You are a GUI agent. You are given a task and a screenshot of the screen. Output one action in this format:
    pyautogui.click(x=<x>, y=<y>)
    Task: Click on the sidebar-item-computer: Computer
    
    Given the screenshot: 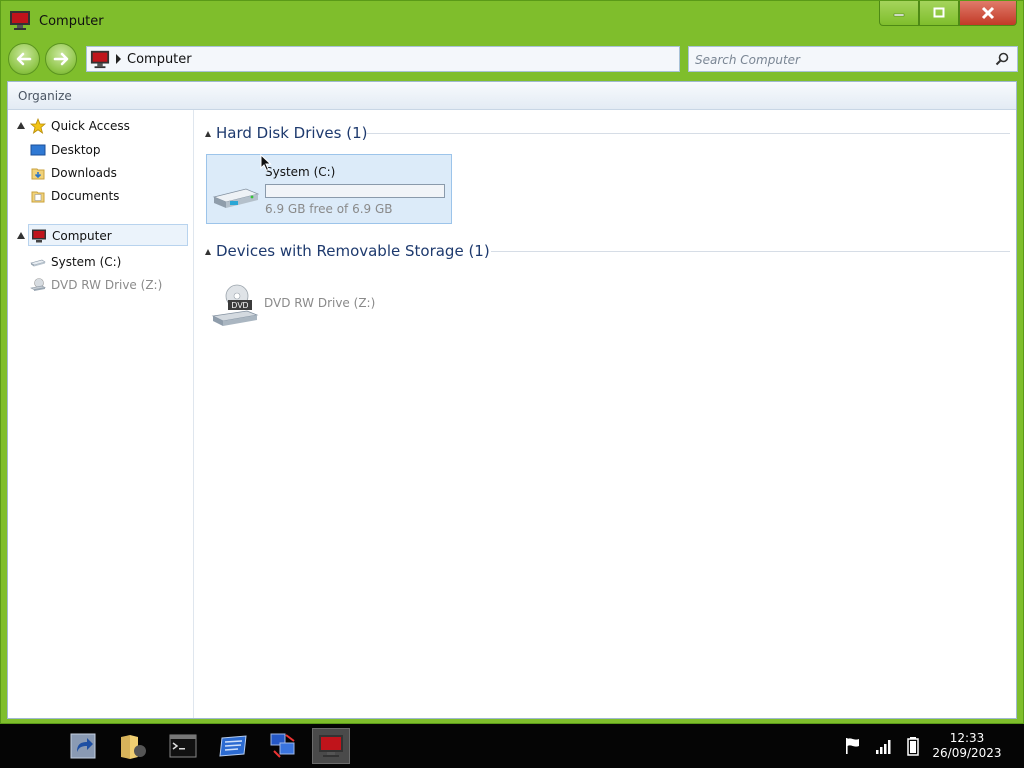 What is the action you would take?
    pyautogui.click(x=108, y=235)
    